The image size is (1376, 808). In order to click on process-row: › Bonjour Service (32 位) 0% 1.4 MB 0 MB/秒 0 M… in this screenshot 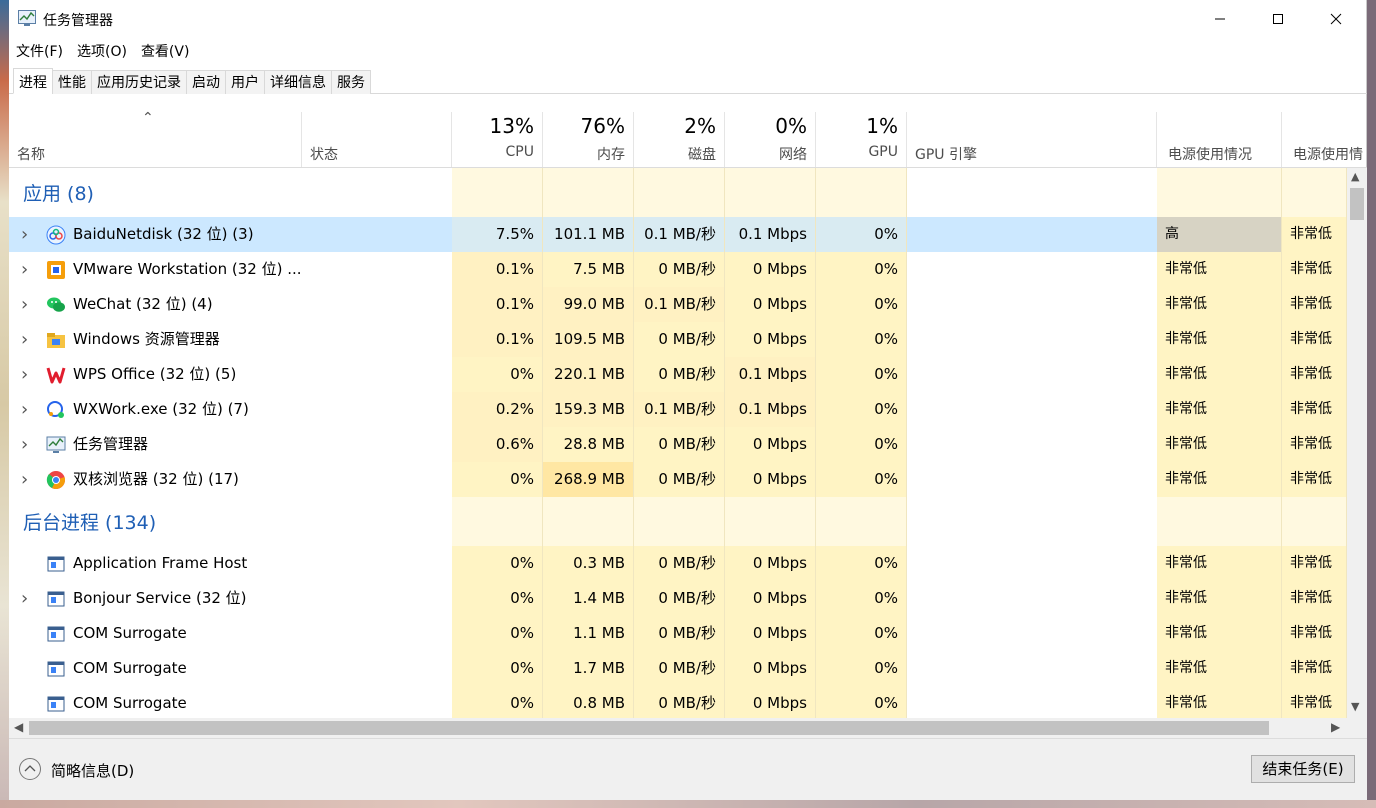, I will do `click(678, 598)`.